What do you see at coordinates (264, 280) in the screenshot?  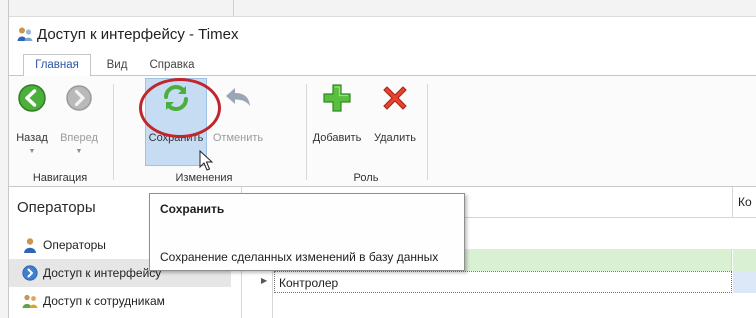 I see `row-indicator-icon: ▶` at bounding box center [264, 280].